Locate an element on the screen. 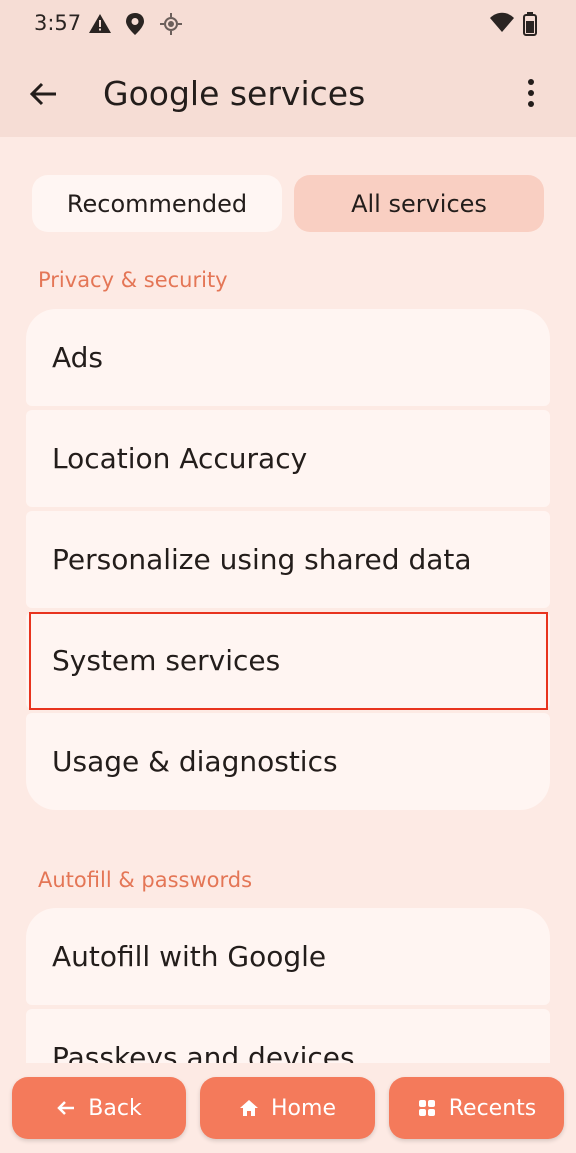 The width and height of the screenshot is (576, 1153). location-pin-icon is located at coordinates (135, 26).